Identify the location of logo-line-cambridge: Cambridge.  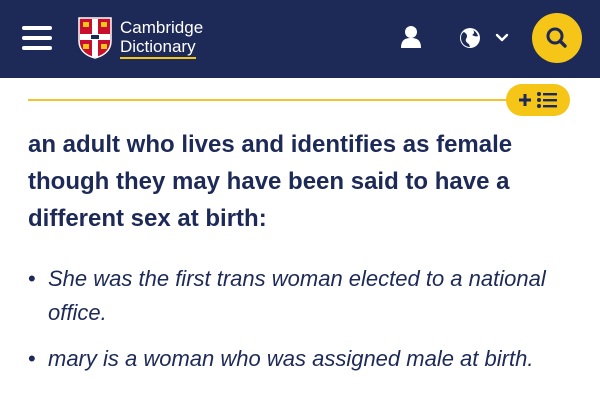
(162, 27).